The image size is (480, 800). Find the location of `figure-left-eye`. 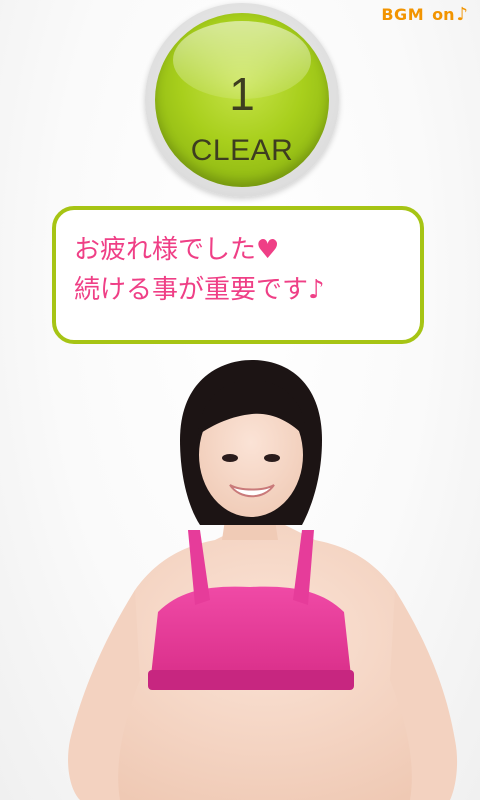

figure-left-eye is located at coordinates (230, 458).